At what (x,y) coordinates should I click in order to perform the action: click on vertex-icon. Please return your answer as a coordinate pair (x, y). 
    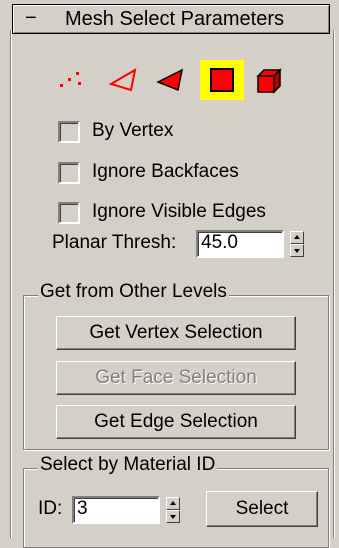
    Looking at the image, I should click on (72, 80).